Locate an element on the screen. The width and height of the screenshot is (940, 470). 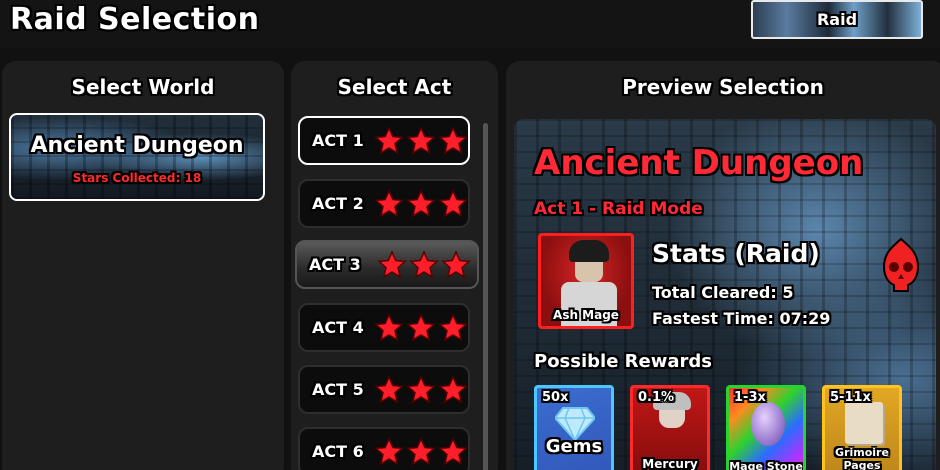
world-stars-collected: Stars Collected: 18 is located at coordinates (137, 178).